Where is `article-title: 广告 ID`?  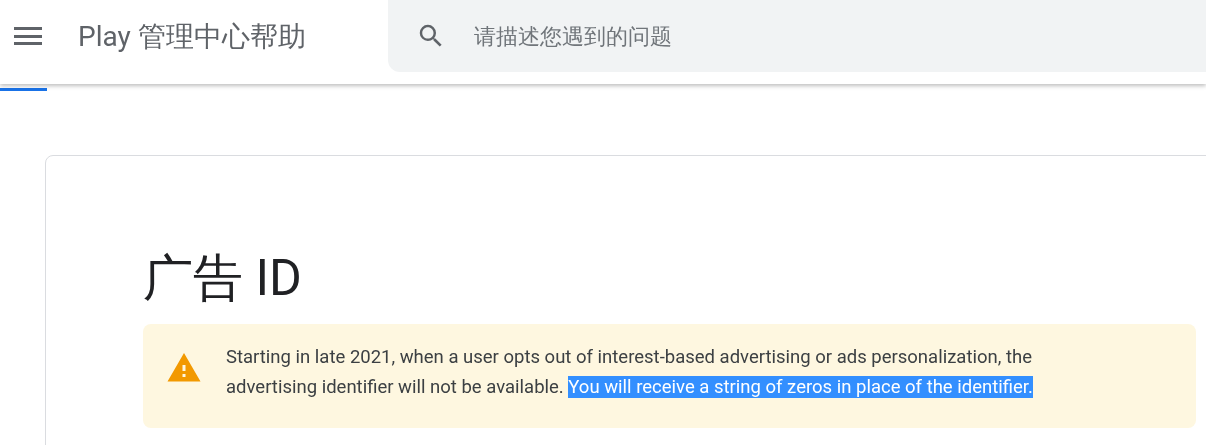 article-title: 广告 ID is located at coordinates (222, 278).